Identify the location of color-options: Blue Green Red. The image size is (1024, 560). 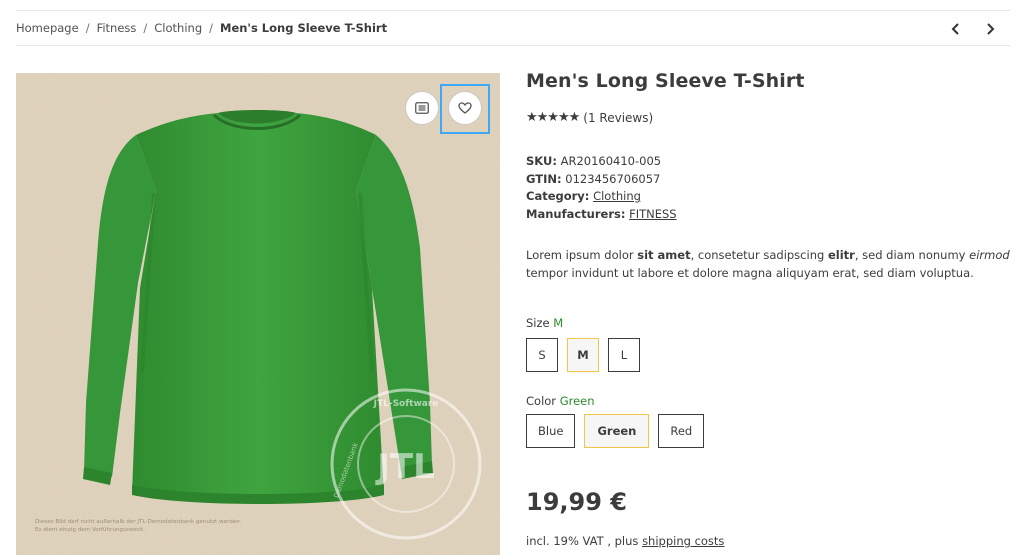
(615, 431).